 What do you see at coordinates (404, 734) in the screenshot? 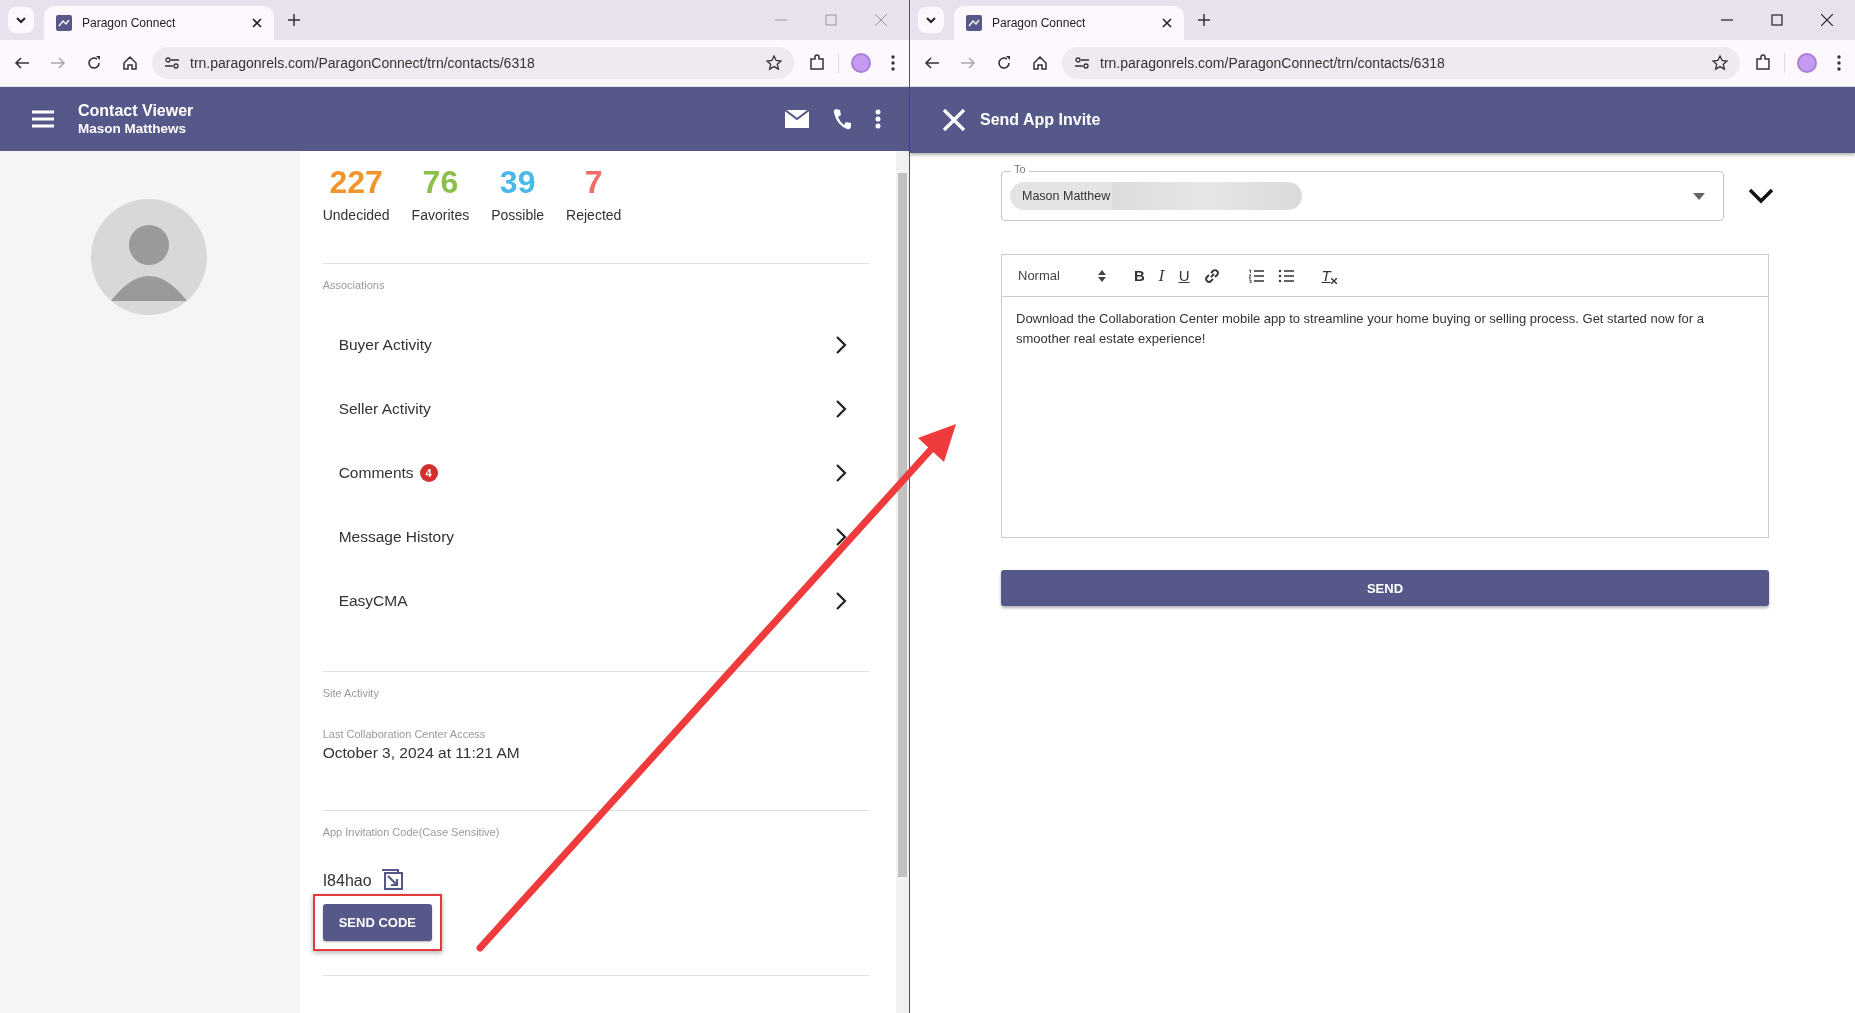
I see `field-label: Last Collaboration Center Access` at bounding box center [404, 734].